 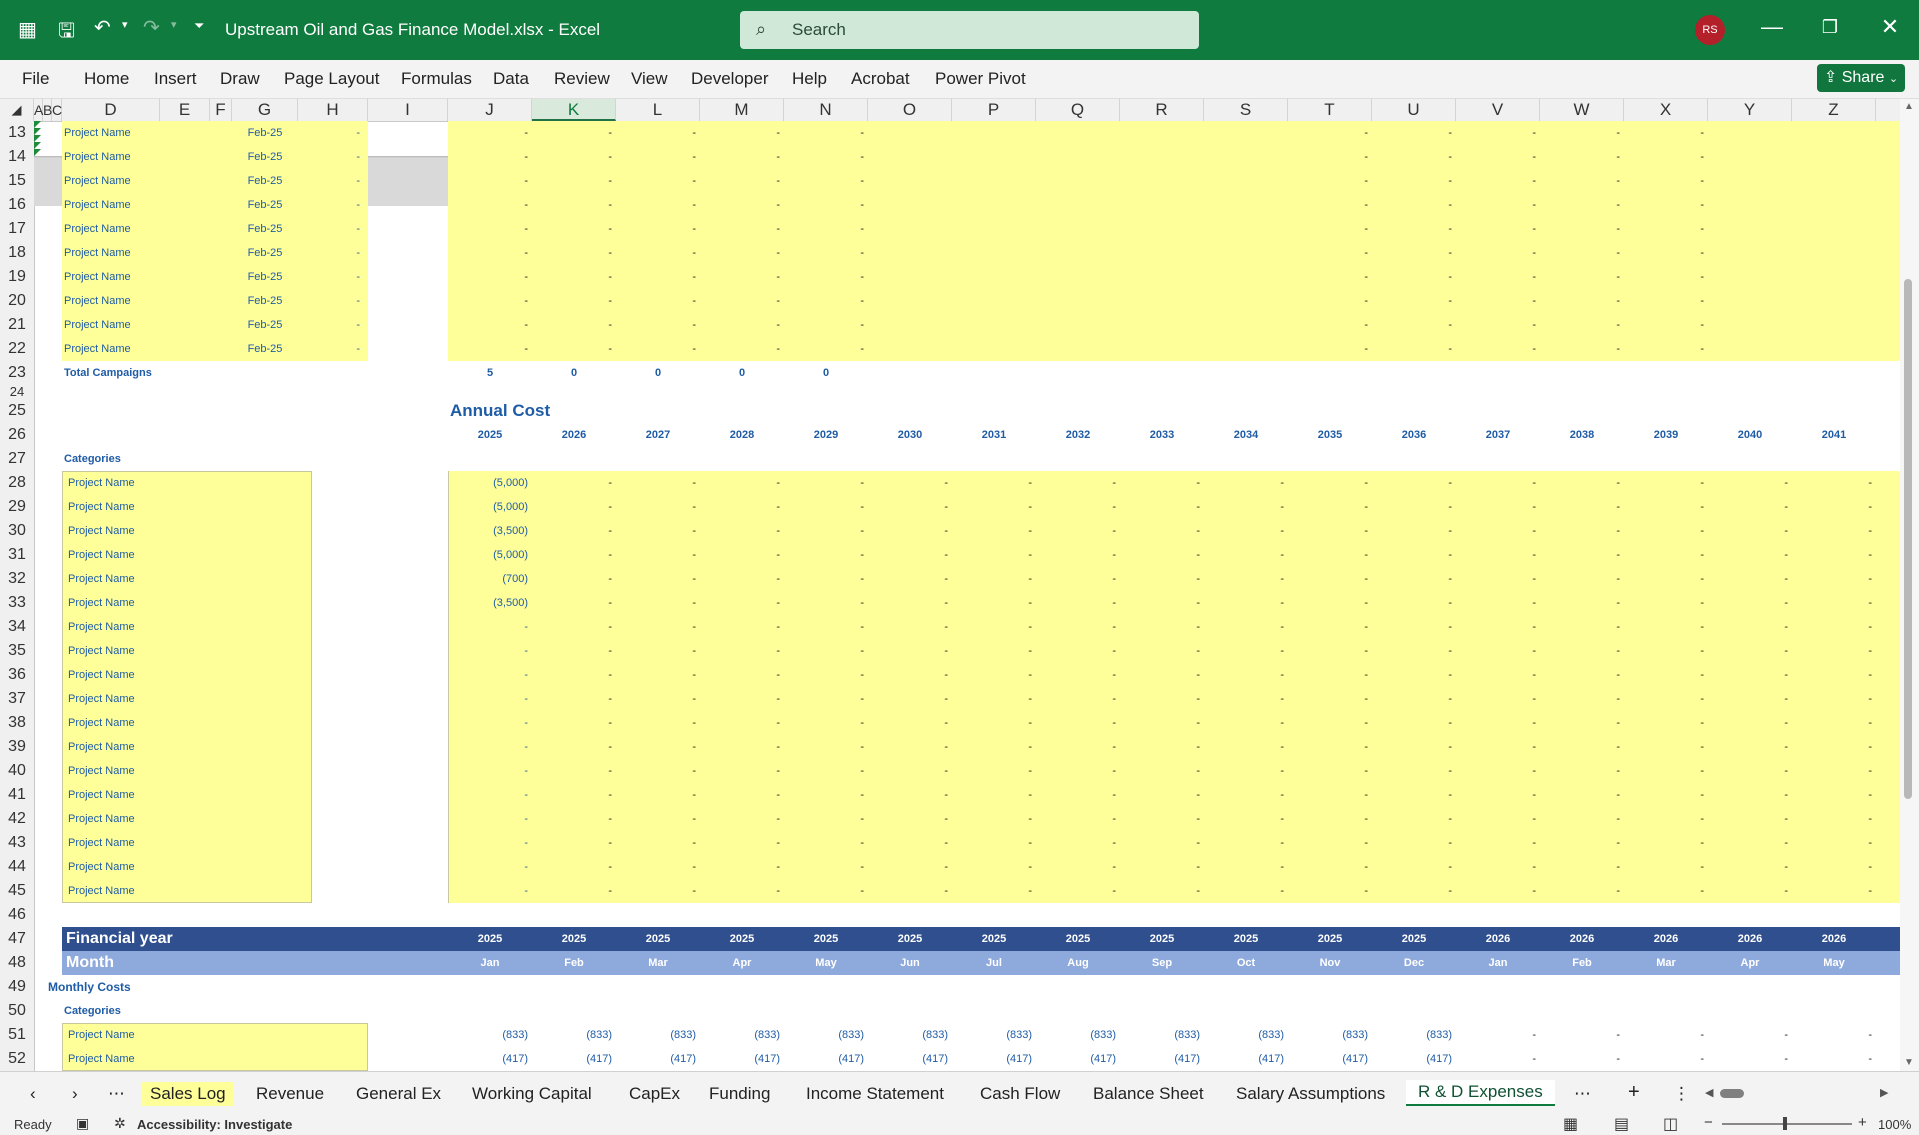 What do you see at coordinates (38, 110) in the screenshot?
I see `column-header-A: A` at bounding box center [38, 110].